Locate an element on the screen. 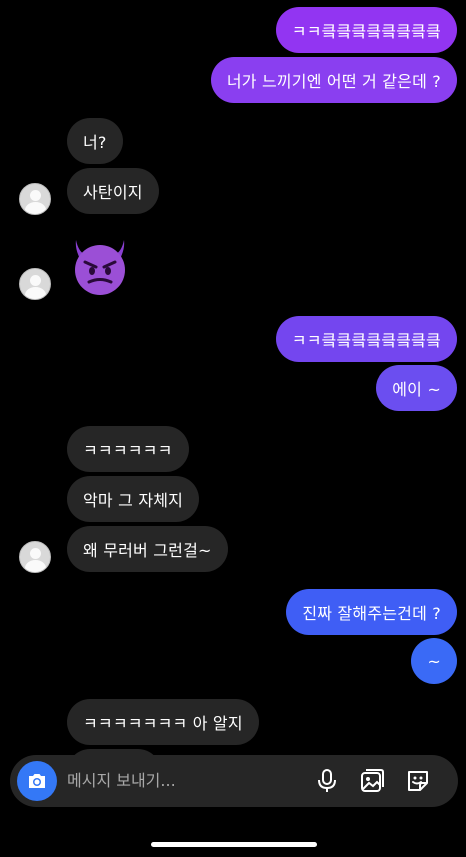  message-bubble-sent: ~ is located at coordinates (434, 661).